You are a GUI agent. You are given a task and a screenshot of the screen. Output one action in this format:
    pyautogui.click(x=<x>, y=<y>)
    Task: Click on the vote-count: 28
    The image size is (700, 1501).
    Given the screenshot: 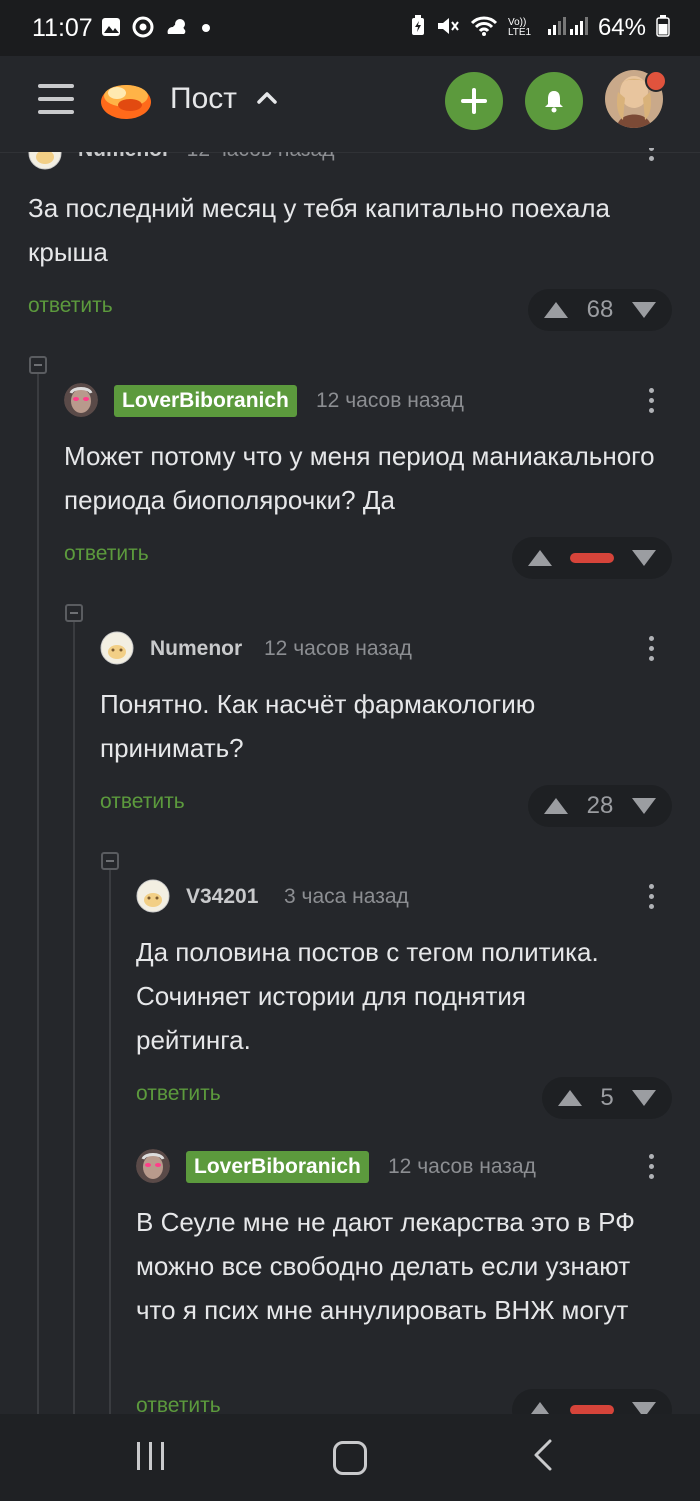 What is the action you would take?
    pyautogui.click(x=600, y=805)
    